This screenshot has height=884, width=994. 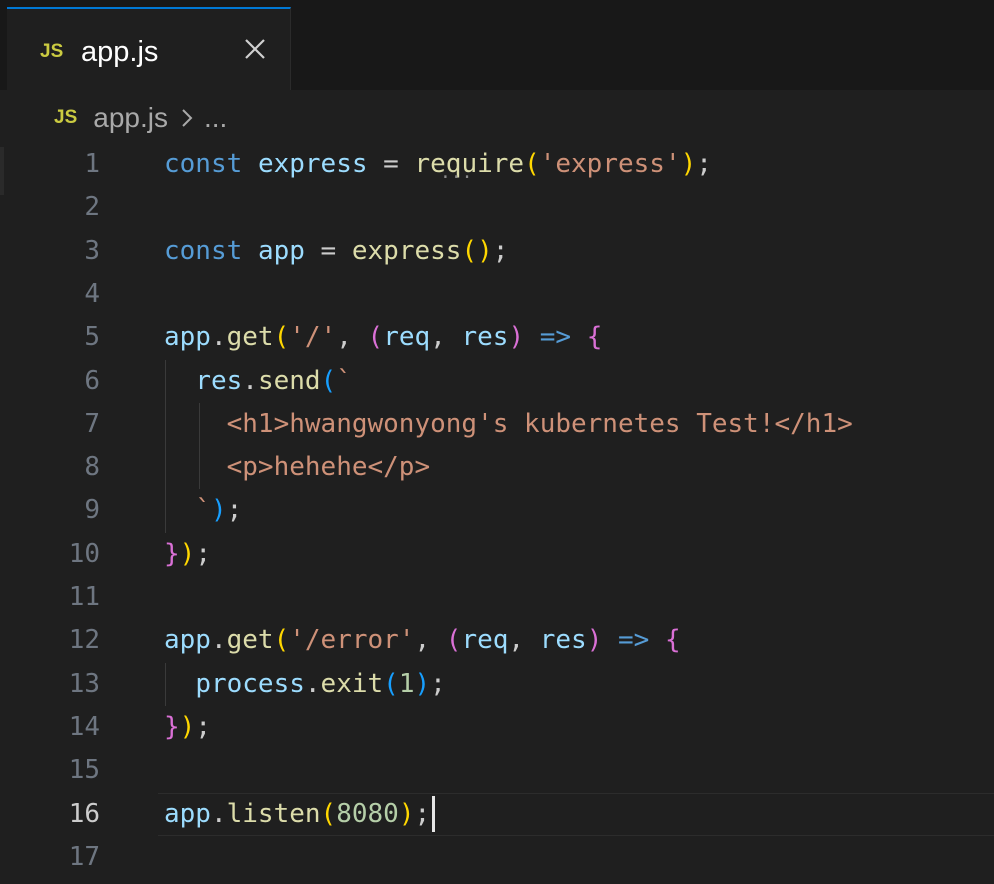 I want to click on line-number: 11, so click(x=84, y=597).